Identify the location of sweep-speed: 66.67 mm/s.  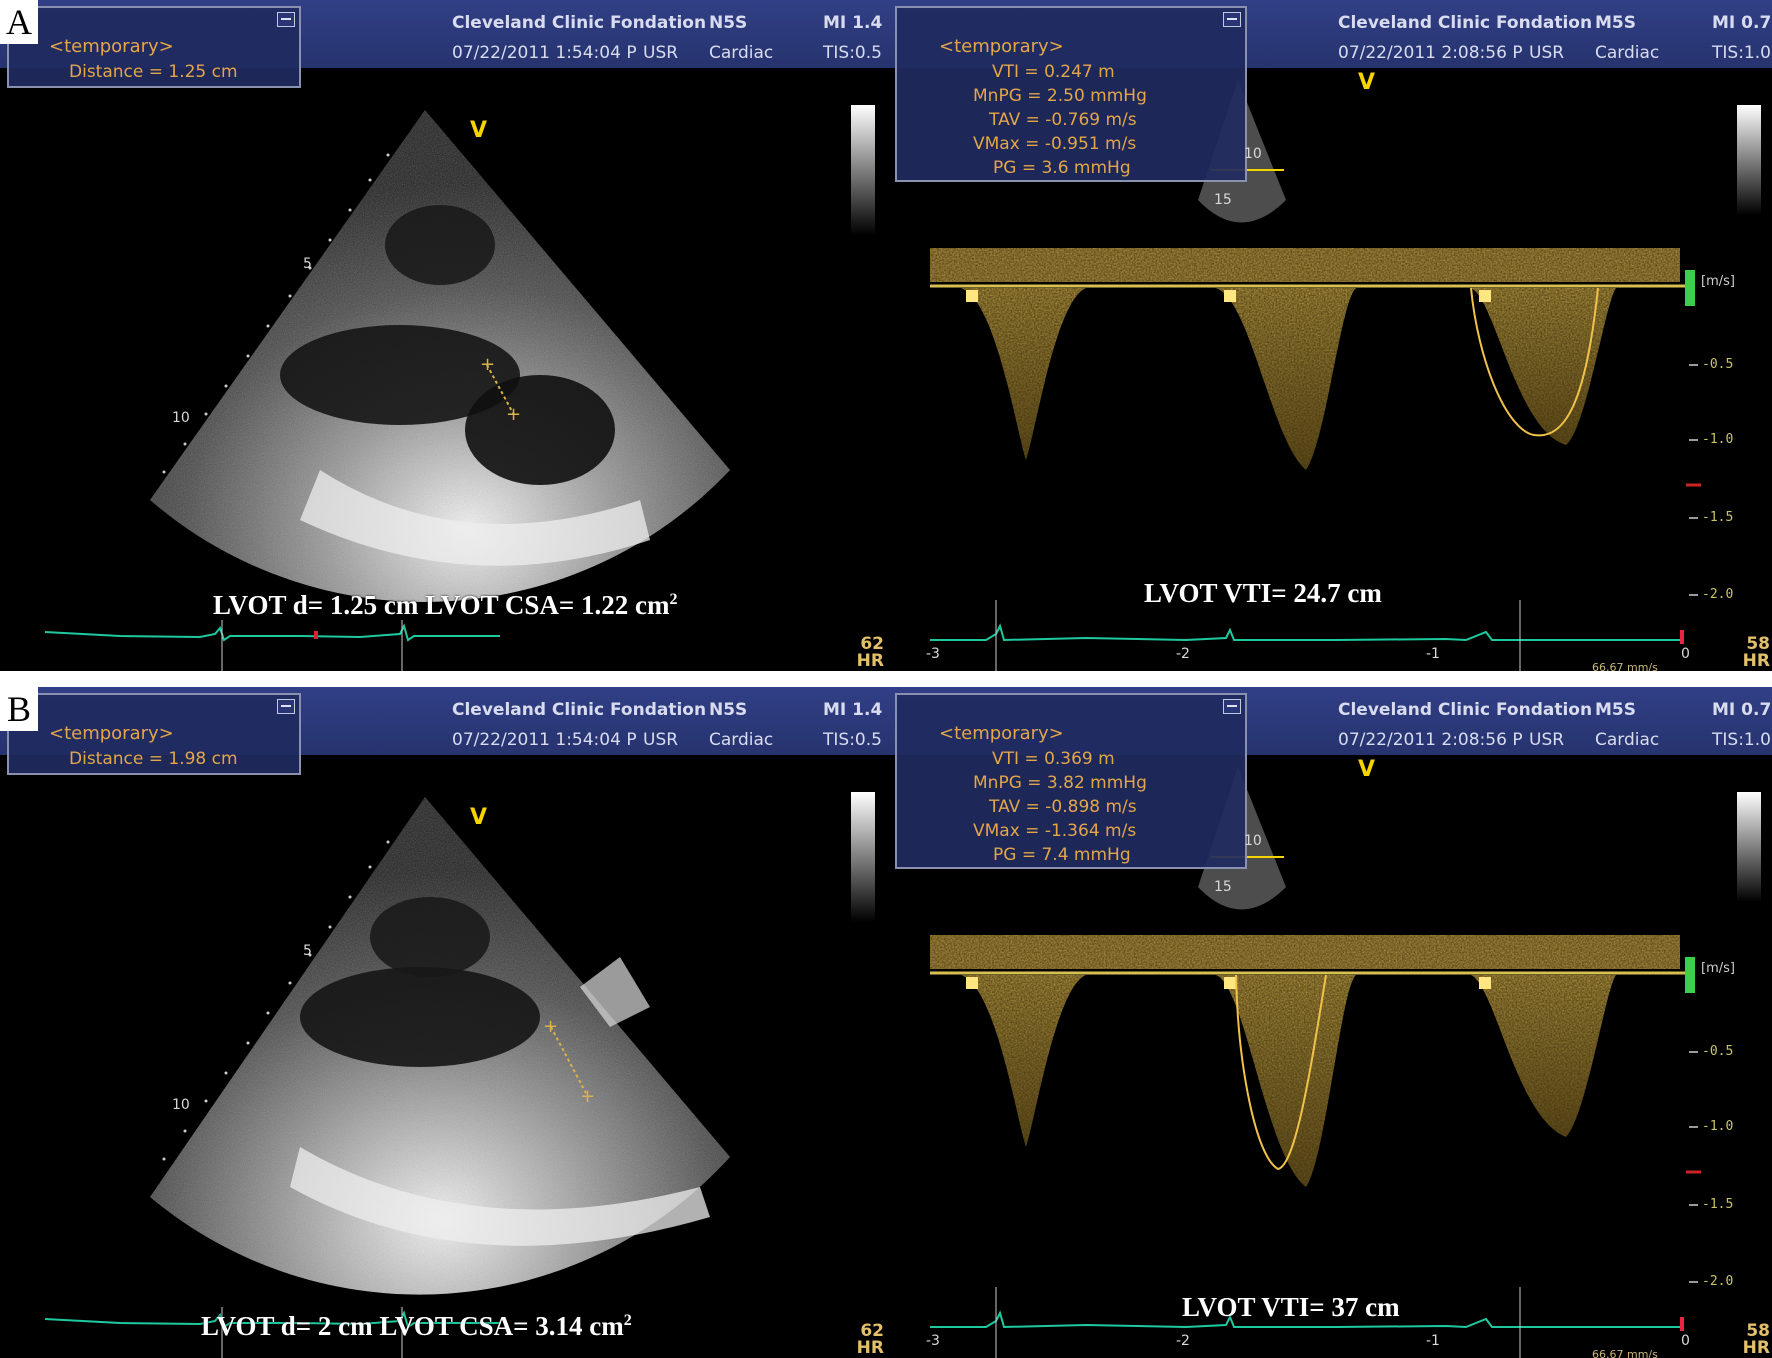
(1625, 1353).